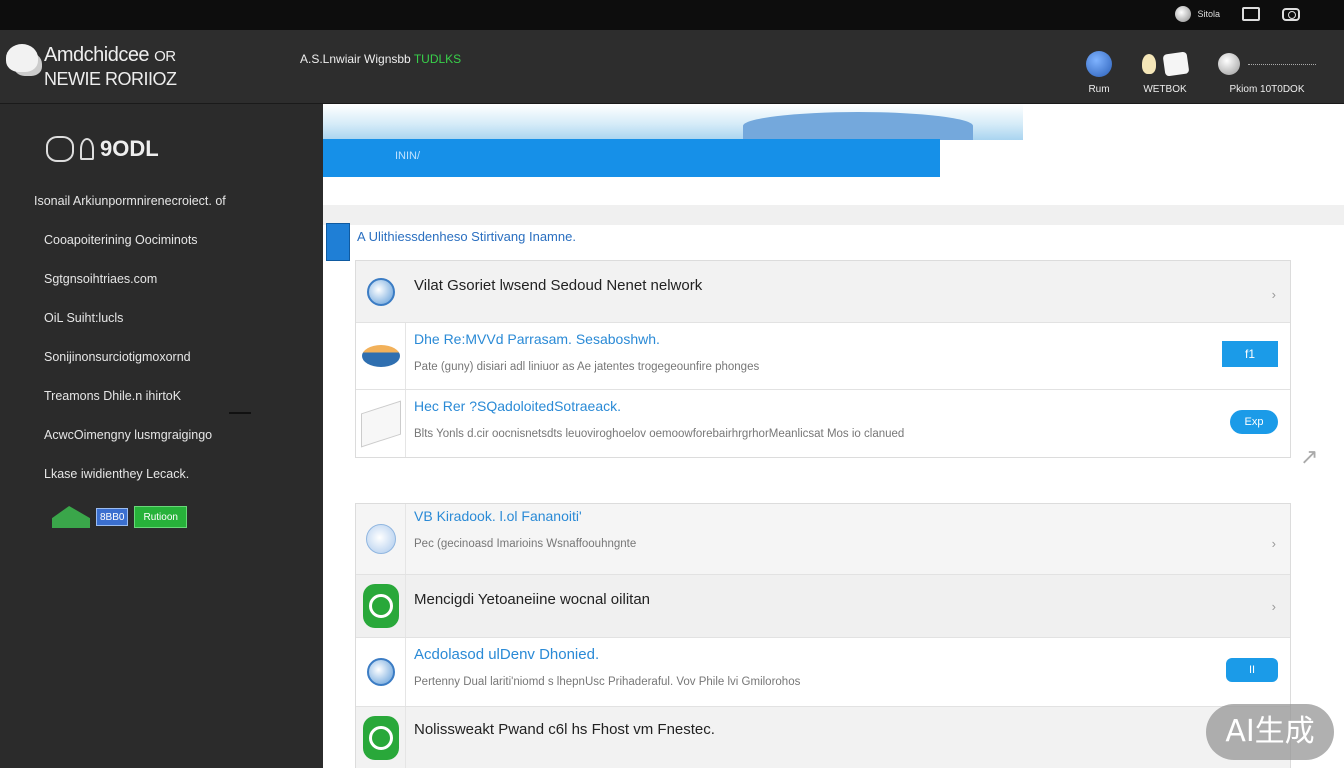  I want to click on badge-blue: 8BB0, so click(112, 517).